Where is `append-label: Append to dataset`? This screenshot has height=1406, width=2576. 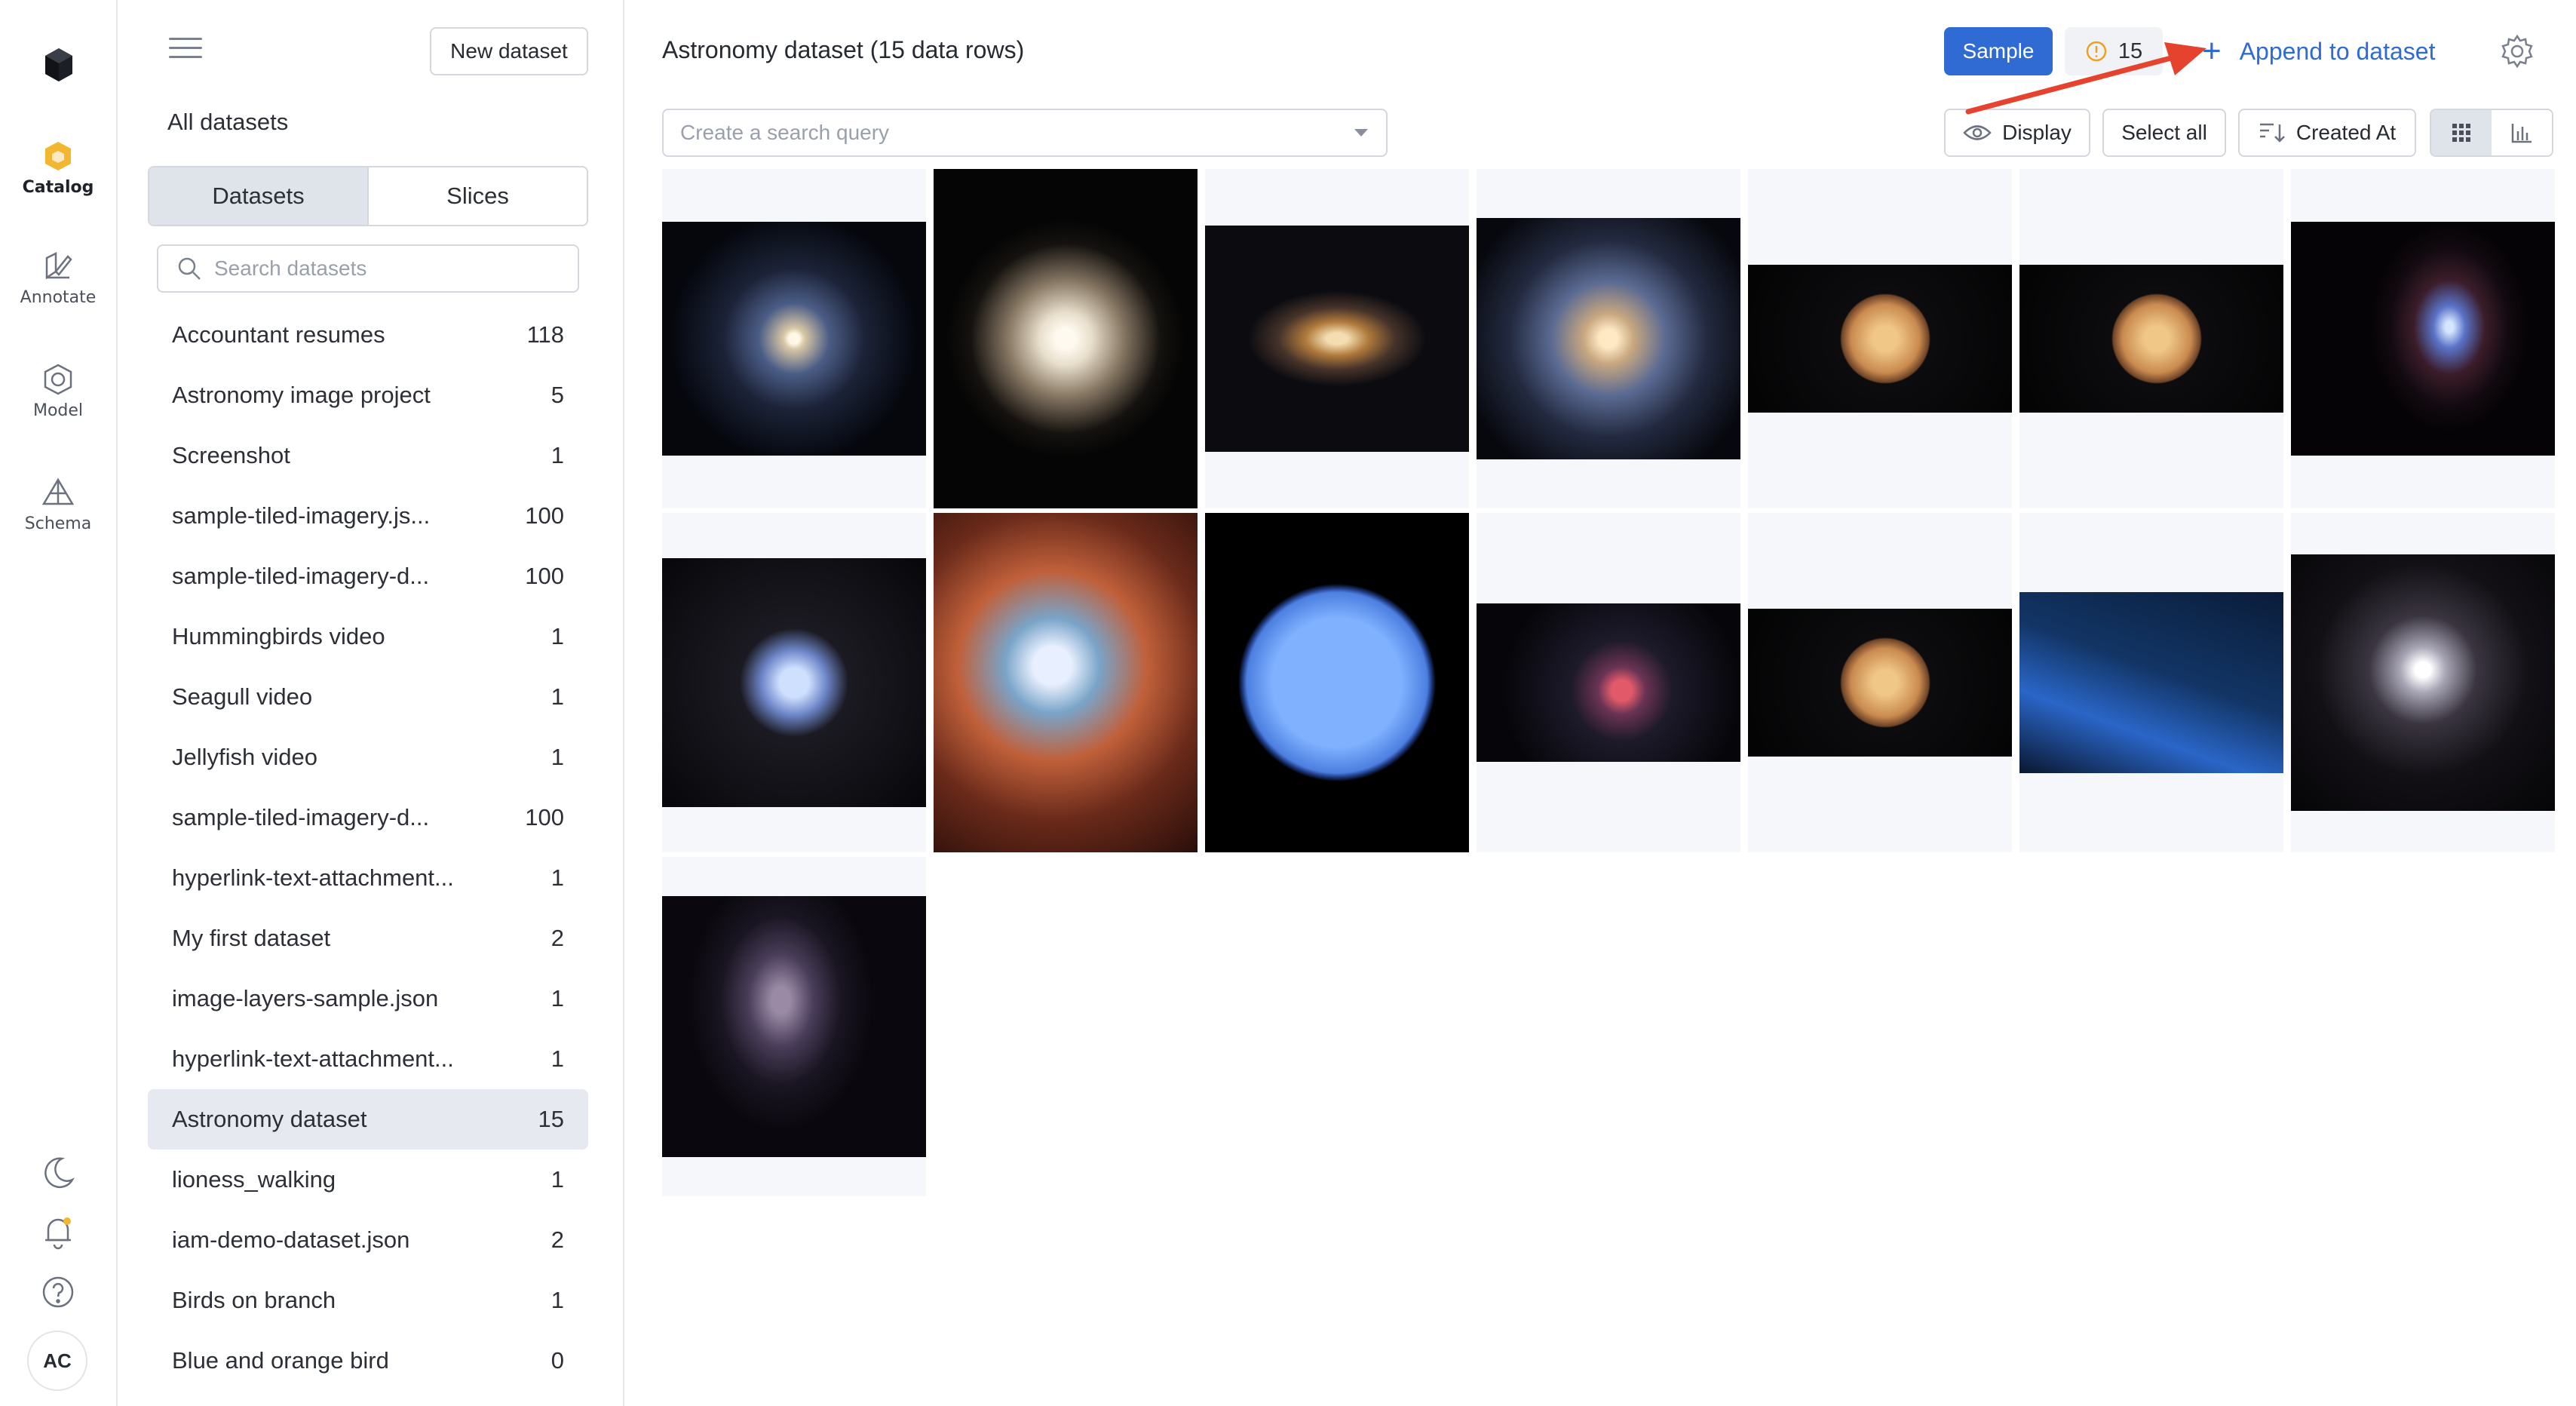
append-label: Append to dataset is located at coordinates (2337, 51).